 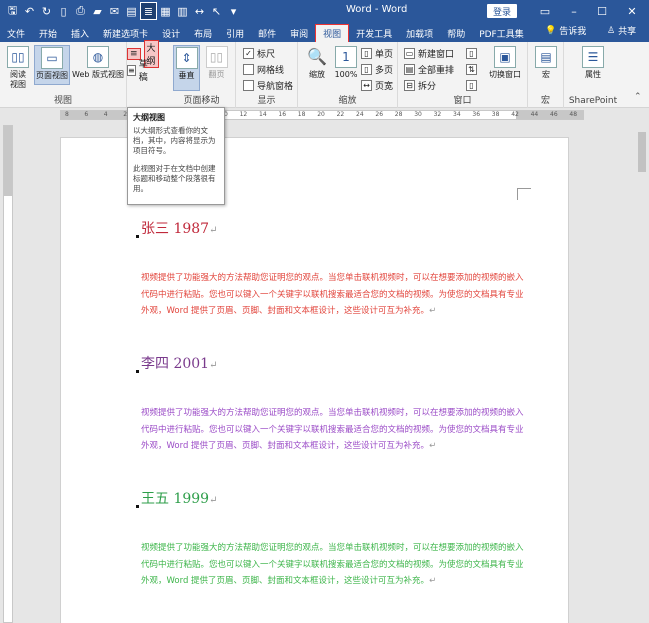 I want to click on tell-me: 💡 告诉我, so click(x=565, y=31).